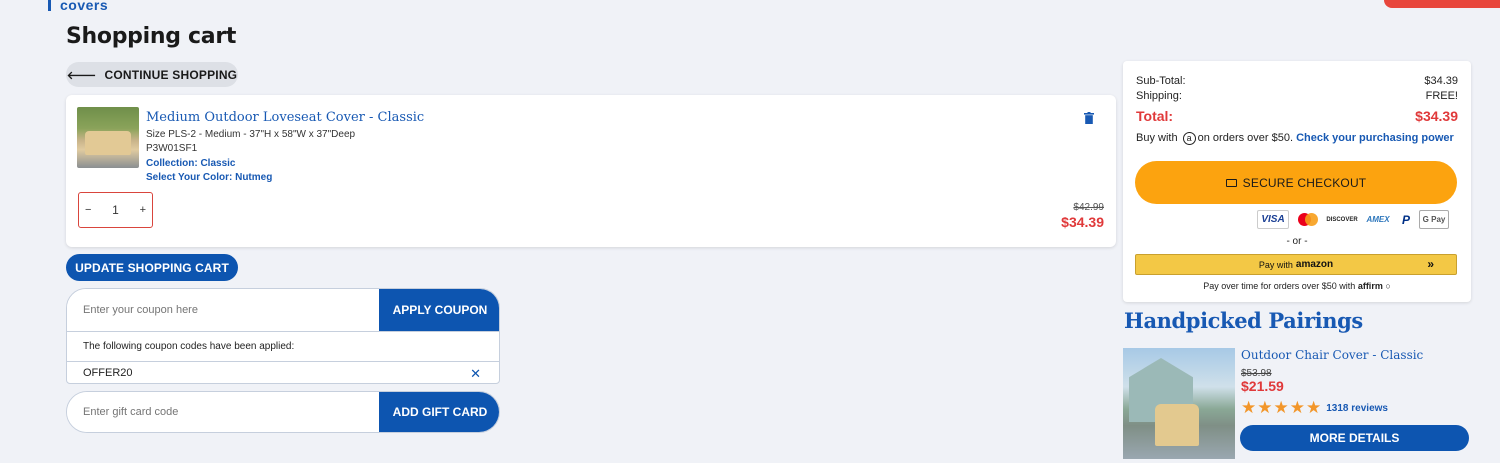 The height and width of the screenshot is (463, 1500). What do you see at coordinates (88, 210) in the screenshot?
I see `quantity-decrease-button: −` at bounding box center [88, 210].